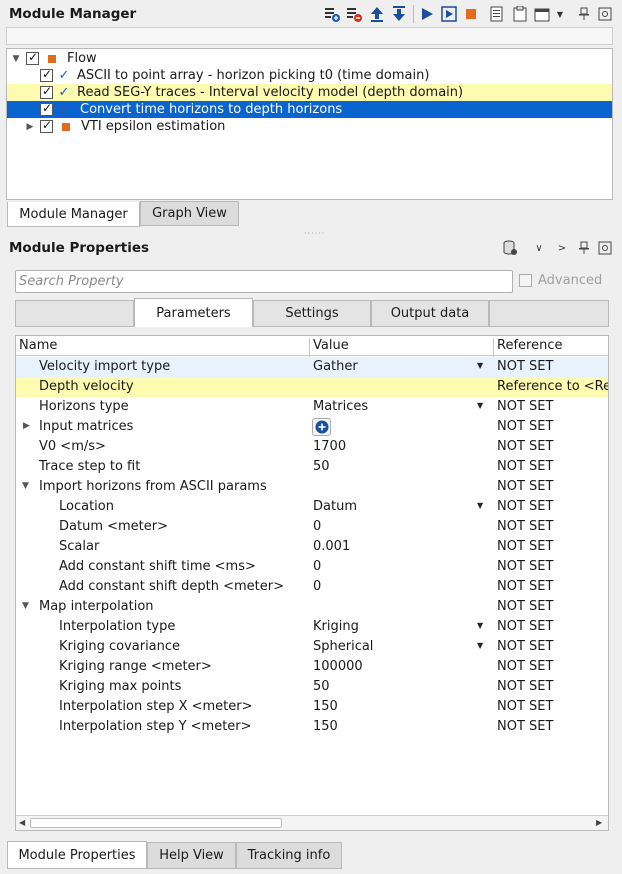 The image size is (622, 874). I want to click on tab-parameters: Parameters, so click(193, 312).